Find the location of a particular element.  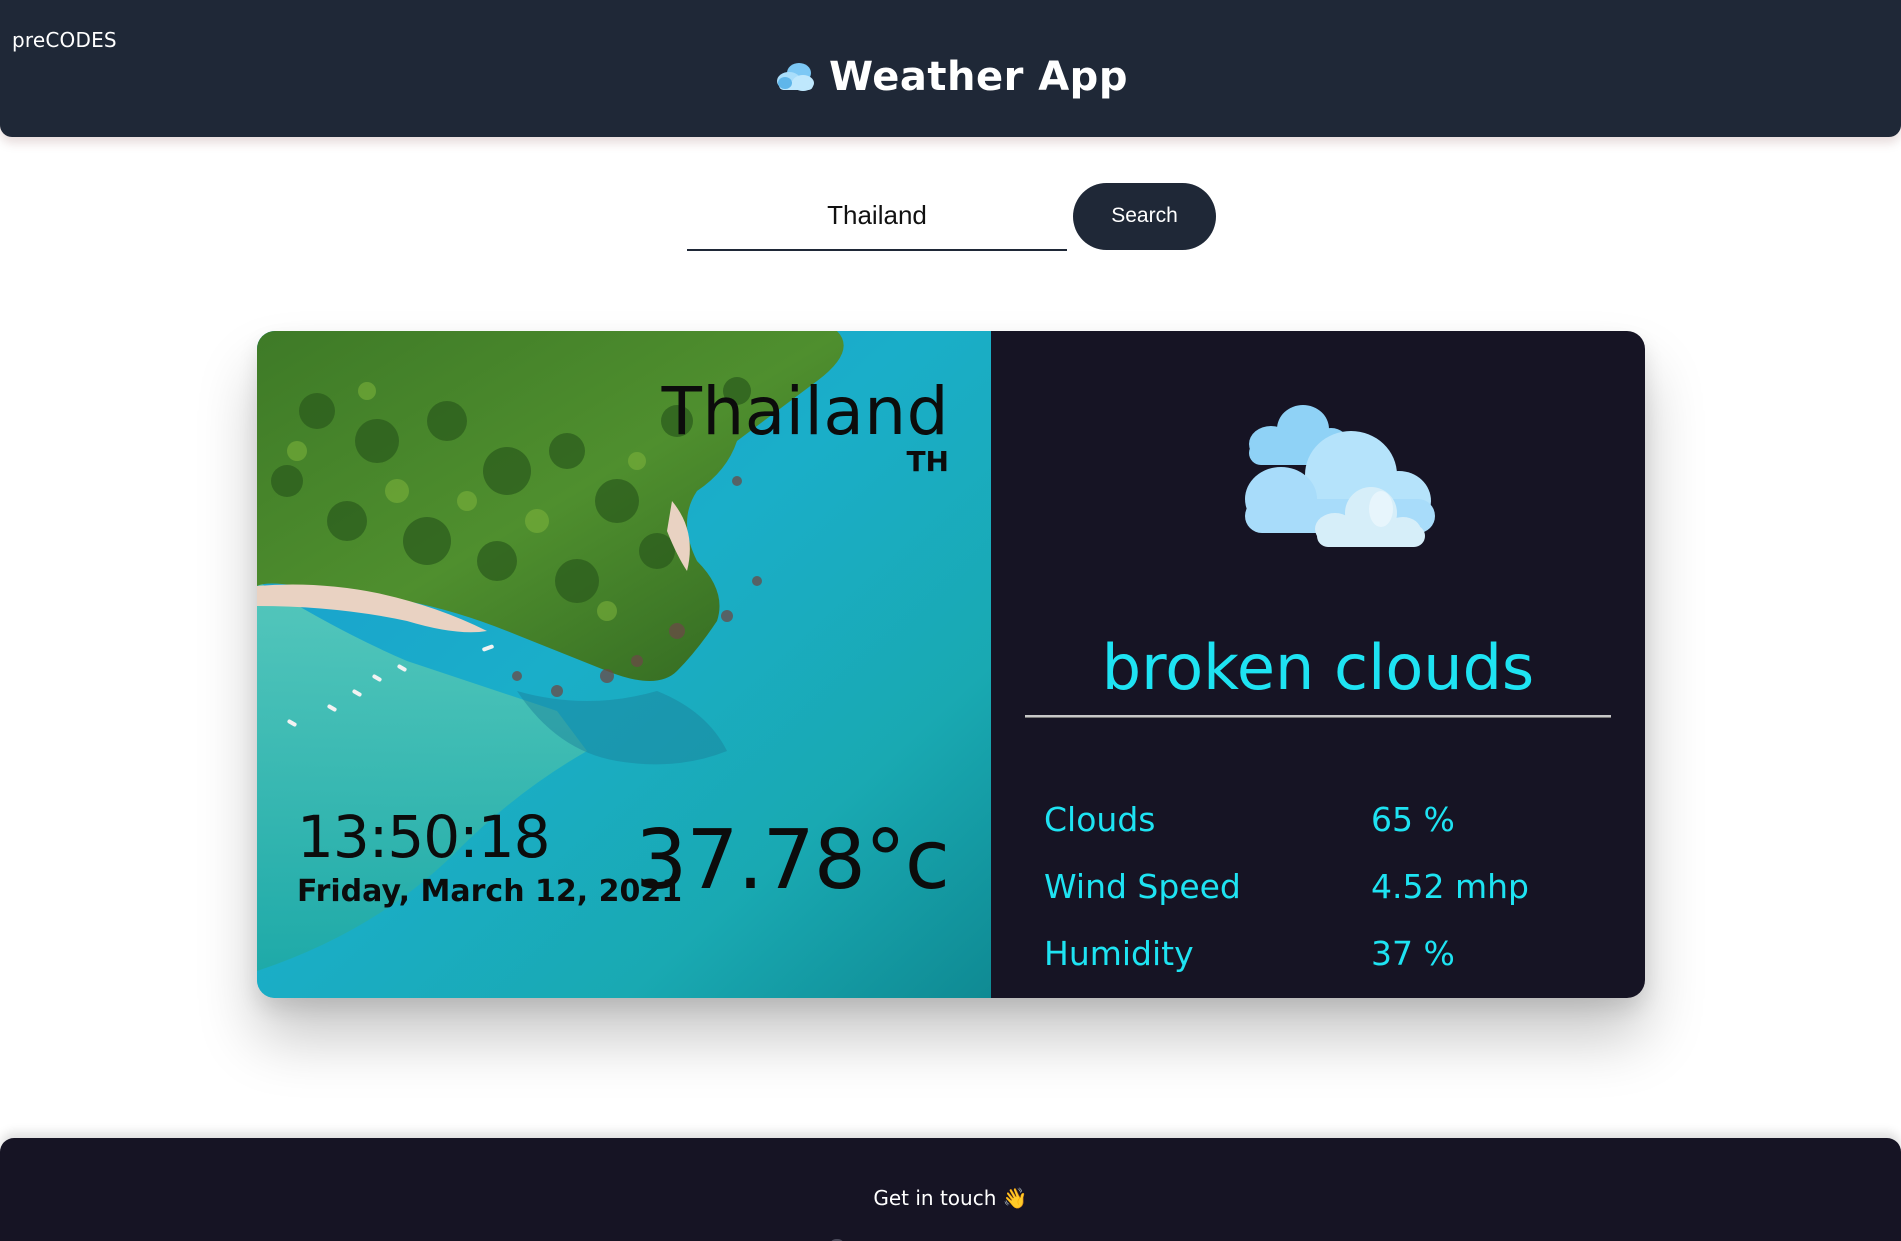

local-time: 13:50:18 is located at coordinates (423, 837).